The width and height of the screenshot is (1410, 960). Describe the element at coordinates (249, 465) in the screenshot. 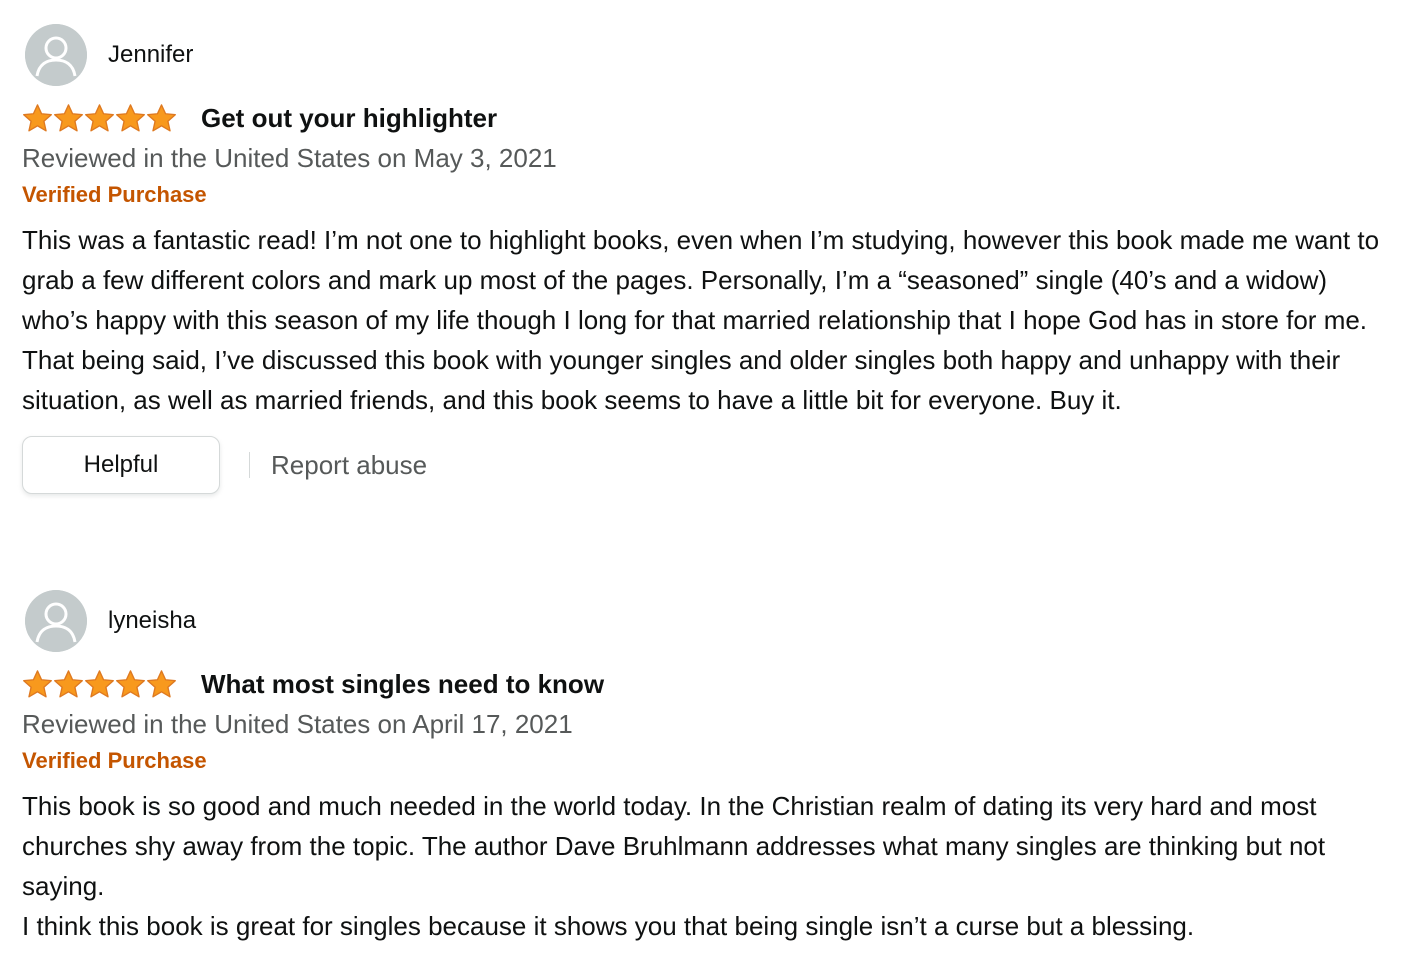

I see `action-divider` at that location.